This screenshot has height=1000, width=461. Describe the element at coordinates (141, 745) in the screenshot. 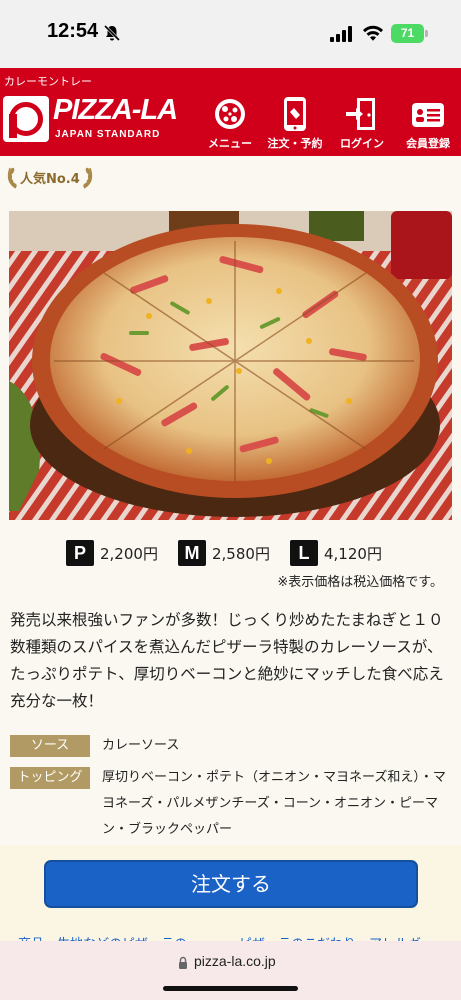

I see `sauce-value: カレーソース` at that location.